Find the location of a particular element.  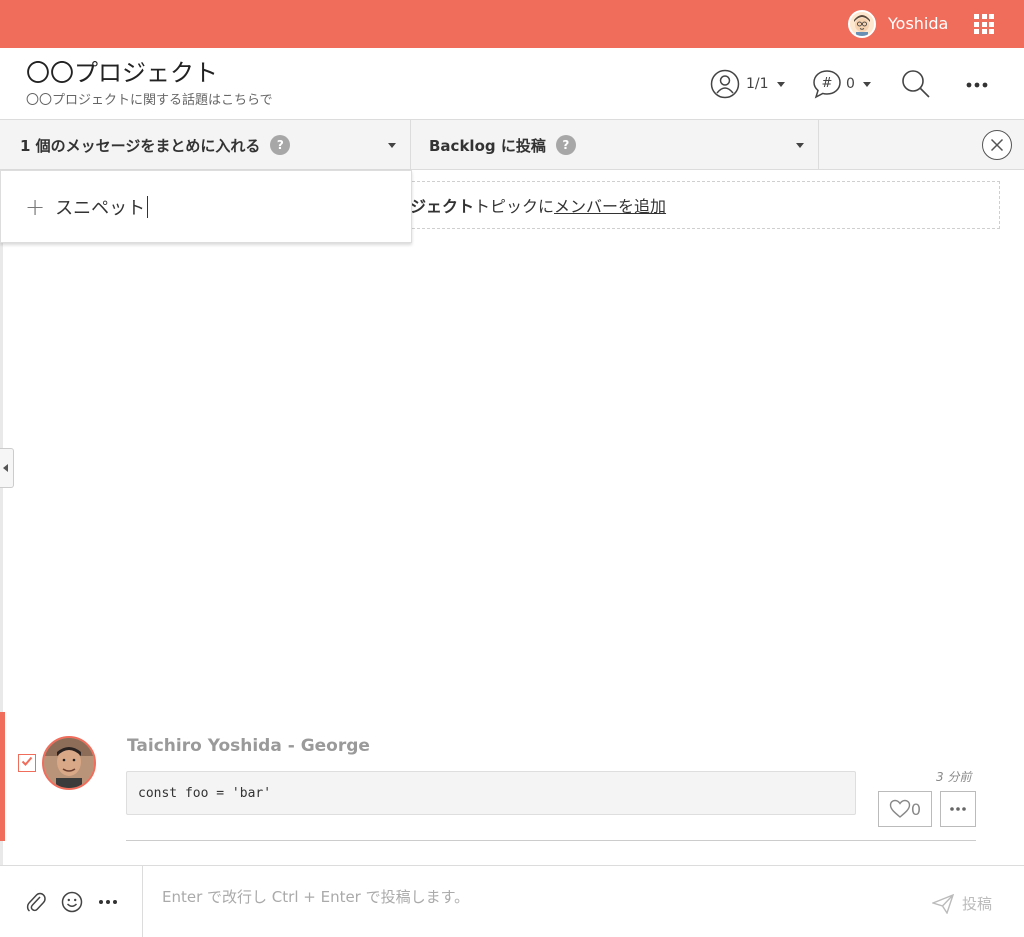

author-photo is located at coordinates (69, 763).